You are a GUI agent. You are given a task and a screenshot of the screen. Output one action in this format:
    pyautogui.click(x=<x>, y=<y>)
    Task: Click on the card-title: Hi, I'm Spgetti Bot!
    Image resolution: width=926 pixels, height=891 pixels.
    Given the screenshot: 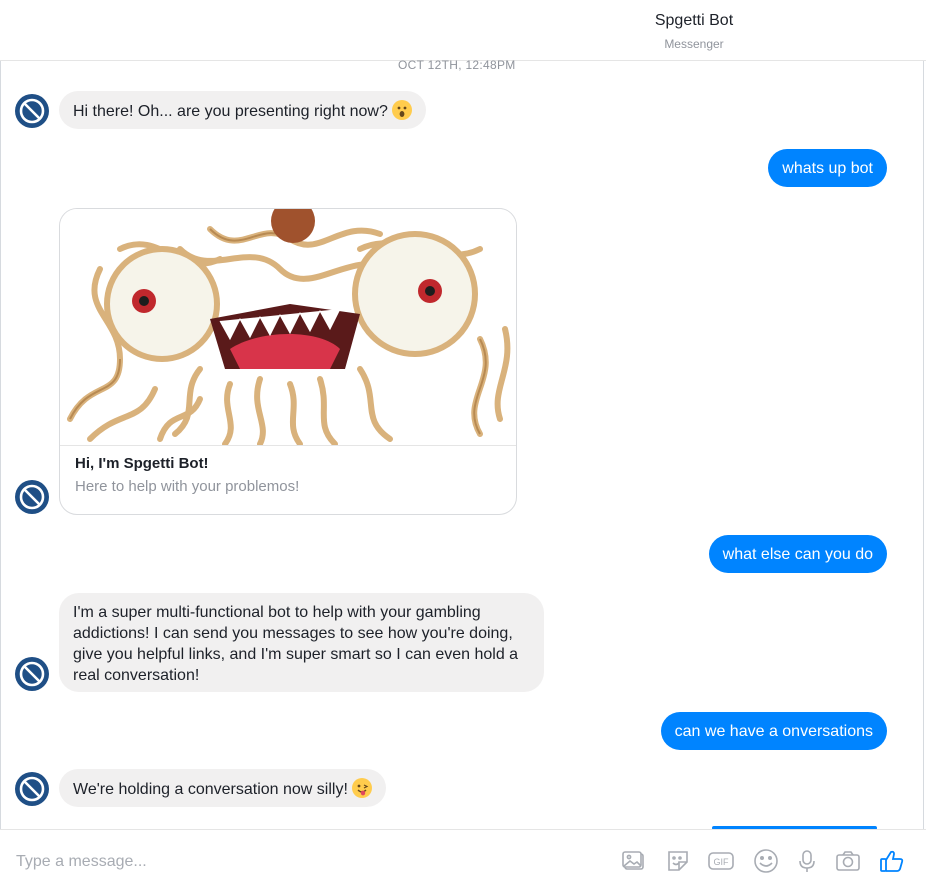 What is the action you would take?
    pyautogui.click(x=142, y=463)
    